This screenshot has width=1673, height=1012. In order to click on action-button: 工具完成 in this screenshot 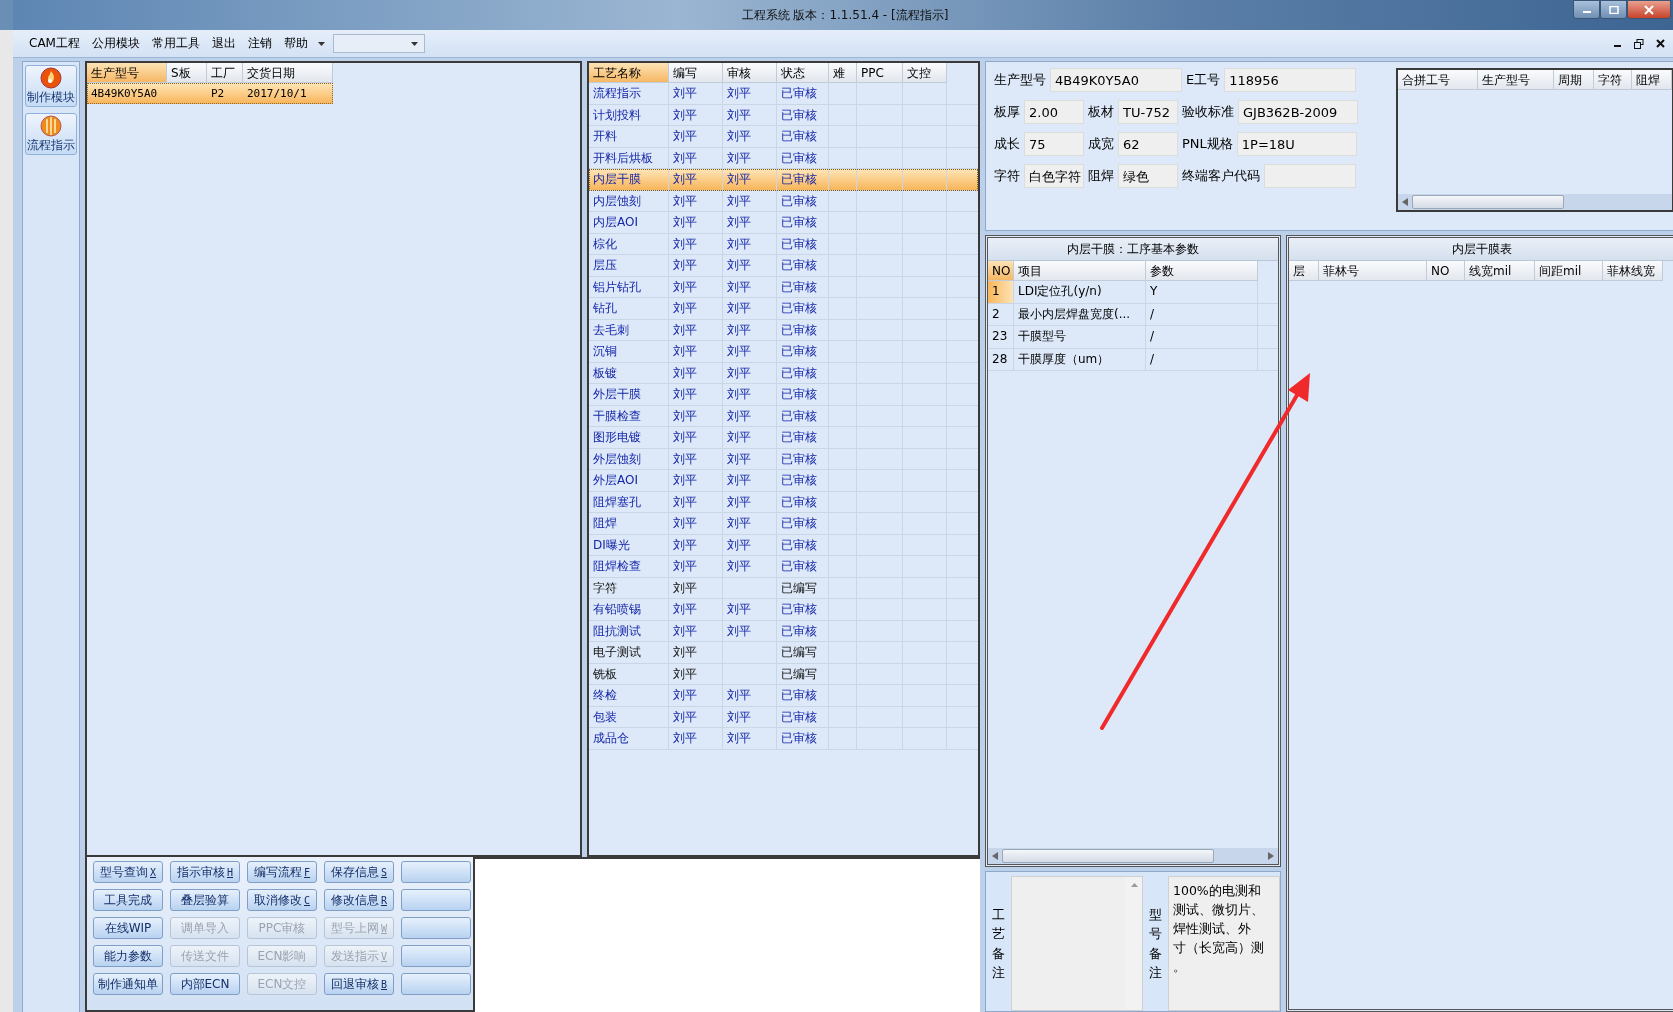, I will do `click(128, 900)`.